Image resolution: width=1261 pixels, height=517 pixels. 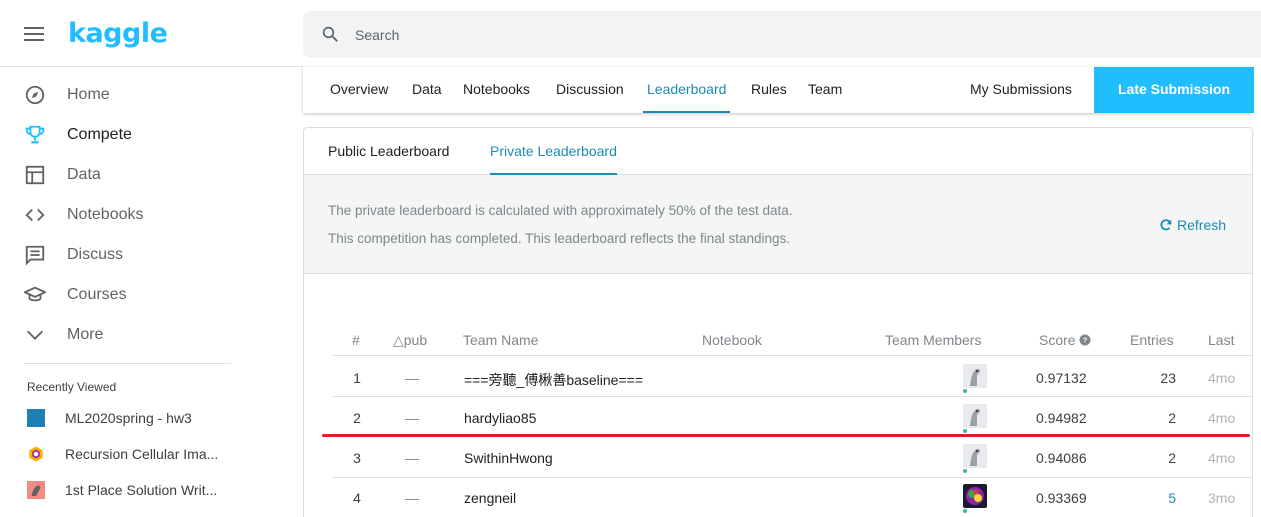 I want to click on notebook-thumbnail, so click(x=36, y=490).